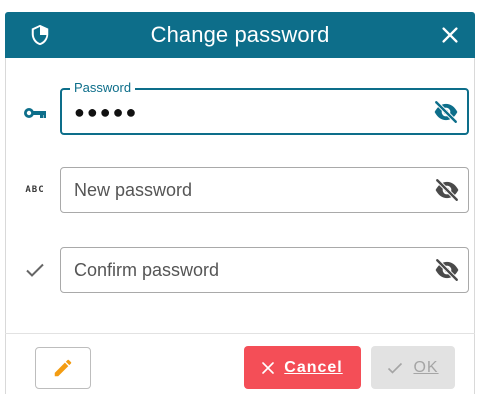 The height and width of the screenshot is (394, 480). I want to click on ok-label: OK, so click(426, 367).